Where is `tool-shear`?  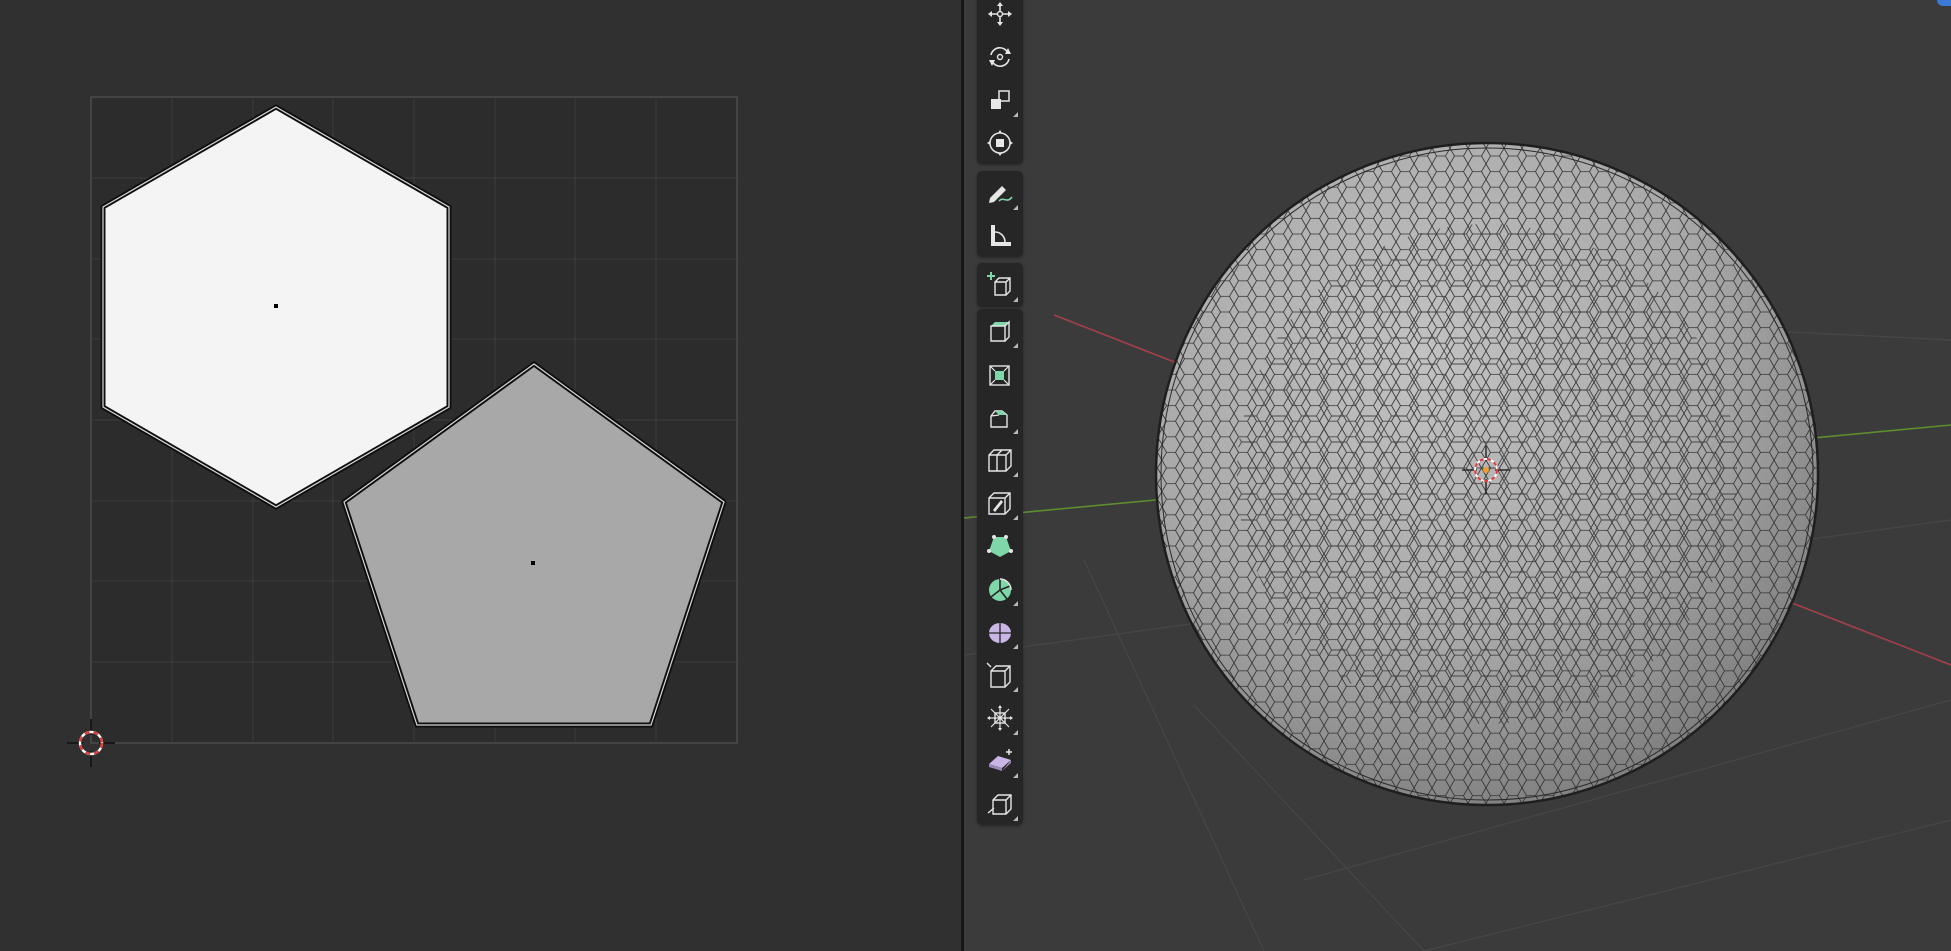 tool-shear is located at coordinates (1000, 761).